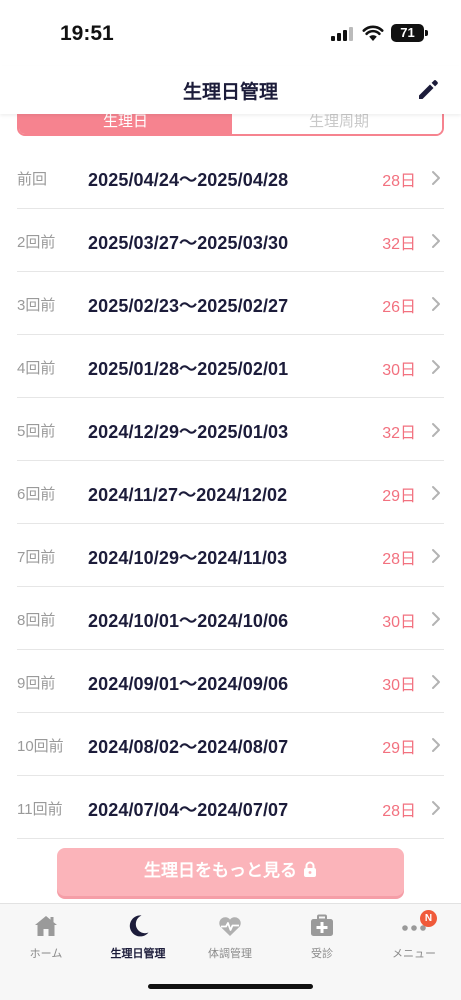  I want to click on moon-icon, so click(139, 926).